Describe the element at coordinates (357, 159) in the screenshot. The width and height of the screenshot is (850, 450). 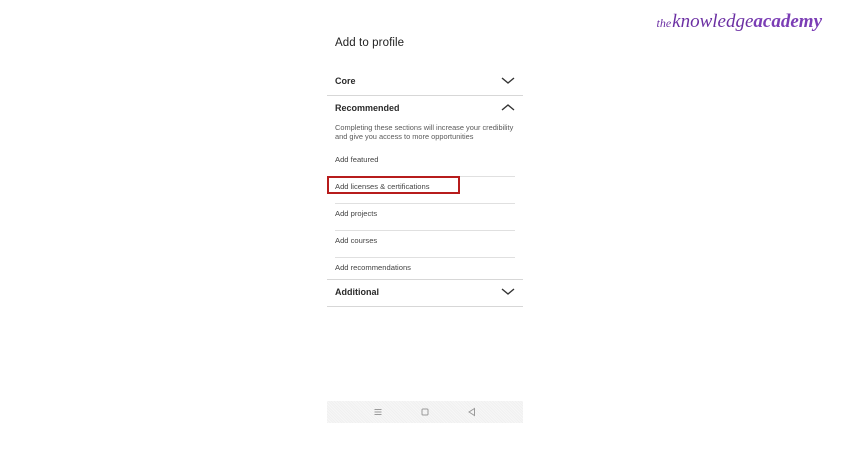
I see `add-featured-label: Add featured` at that location.